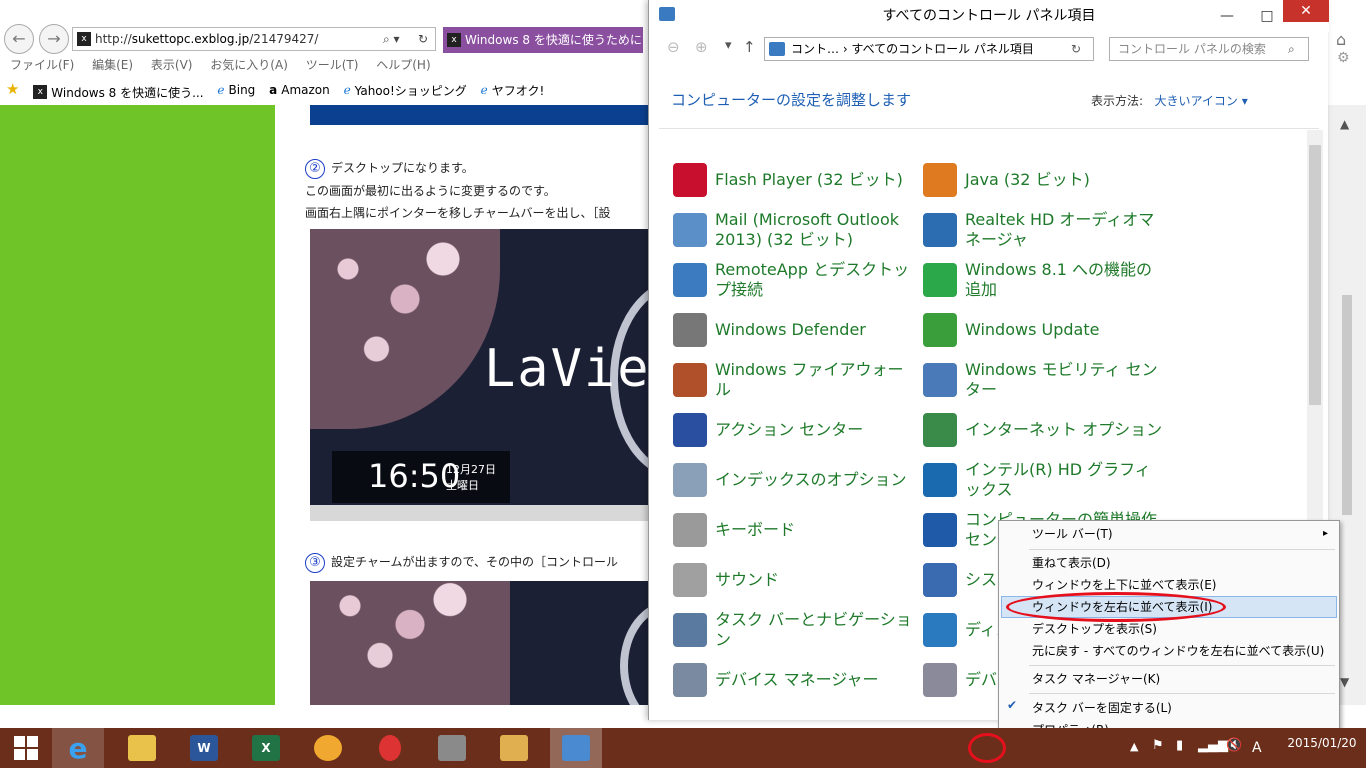 This screenshot has height=768, width=1366. What do you see at coordinates (1043, 180) in the screenshot?
I see `cp-item: Java (32 ビット)` at bounding box center [1043, 180].